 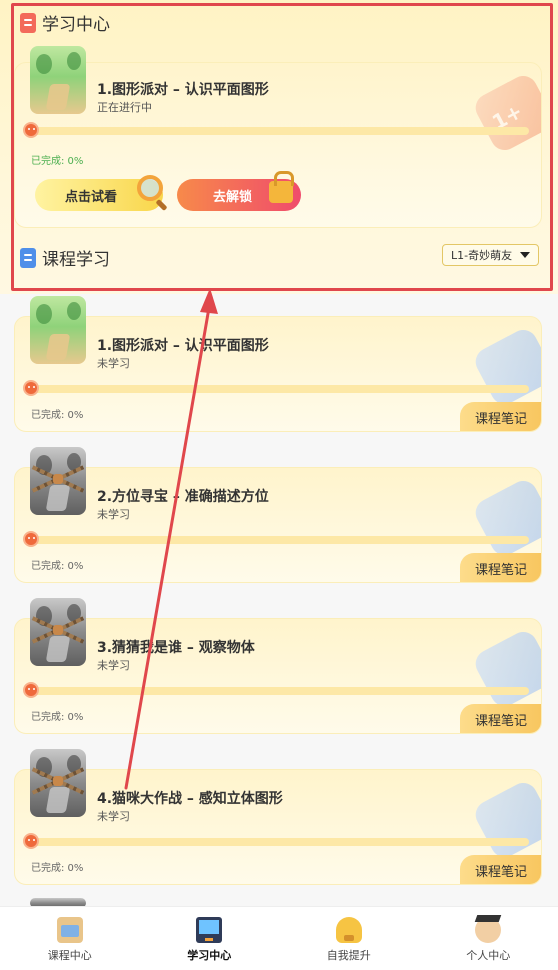 I want to click on course-study-heading: 课程学习, so click(x=65, y=257).